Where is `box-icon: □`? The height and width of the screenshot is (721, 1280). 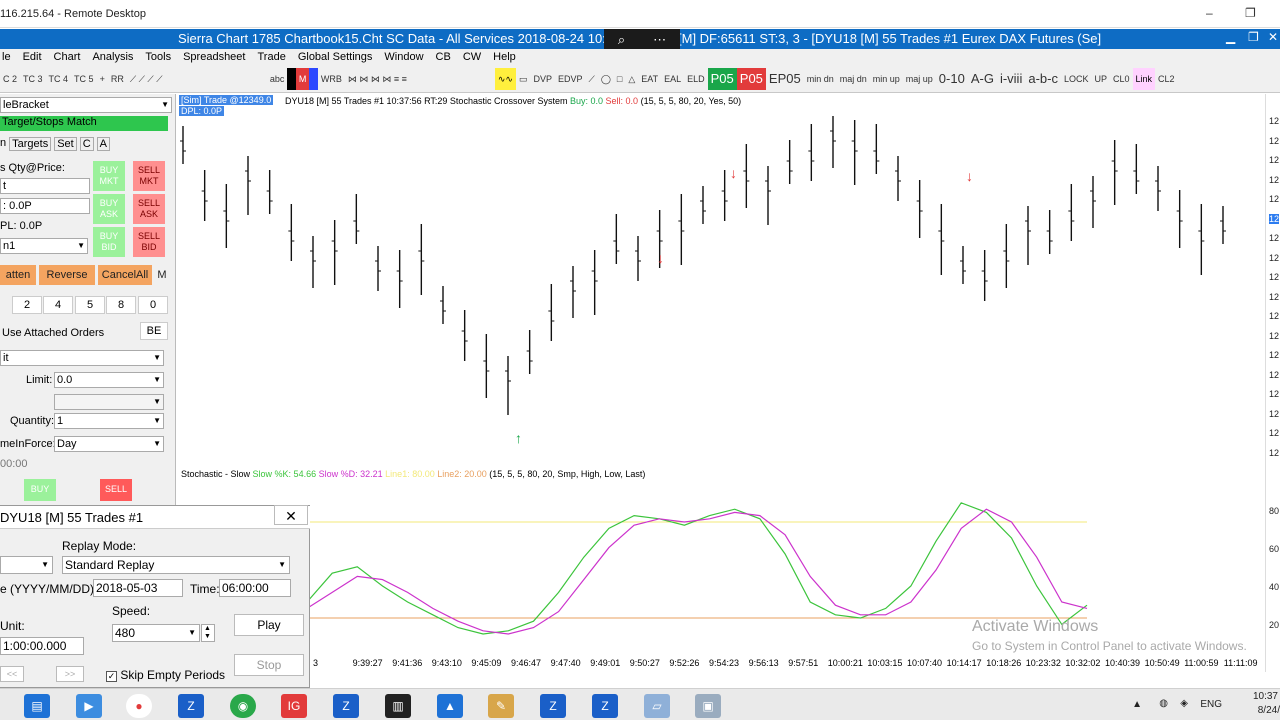
box-icon: □ is located at coordinates (619, 79).